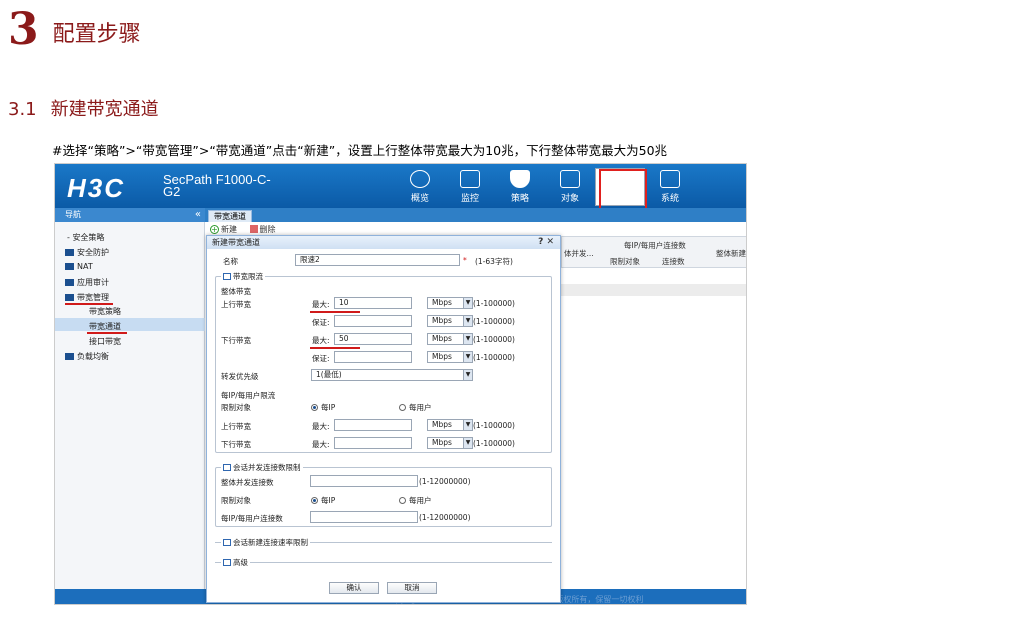 The image size is (1035, 619). I want to click on name-input: 限速2, so click(377, 260).